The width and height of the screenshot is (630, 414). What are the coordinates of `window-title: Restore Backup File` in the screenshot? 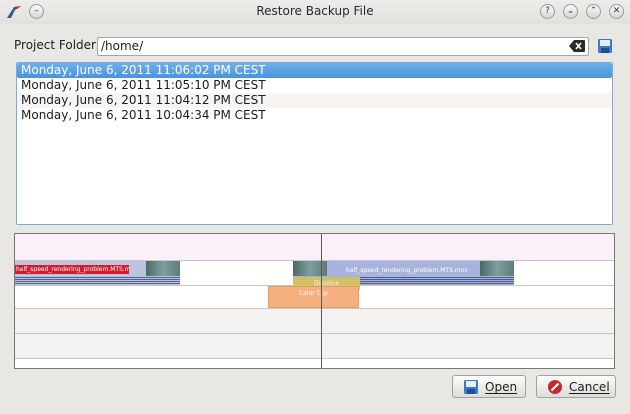 It's located at (315, 11).